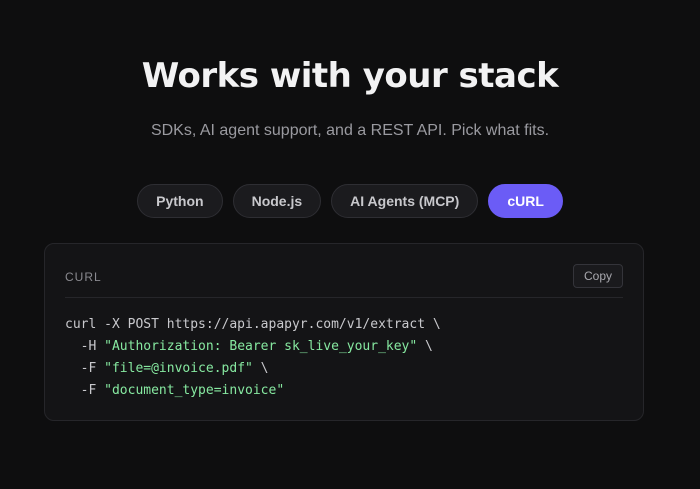  I want to click on tab-curl: cURL, so click(525, 201).